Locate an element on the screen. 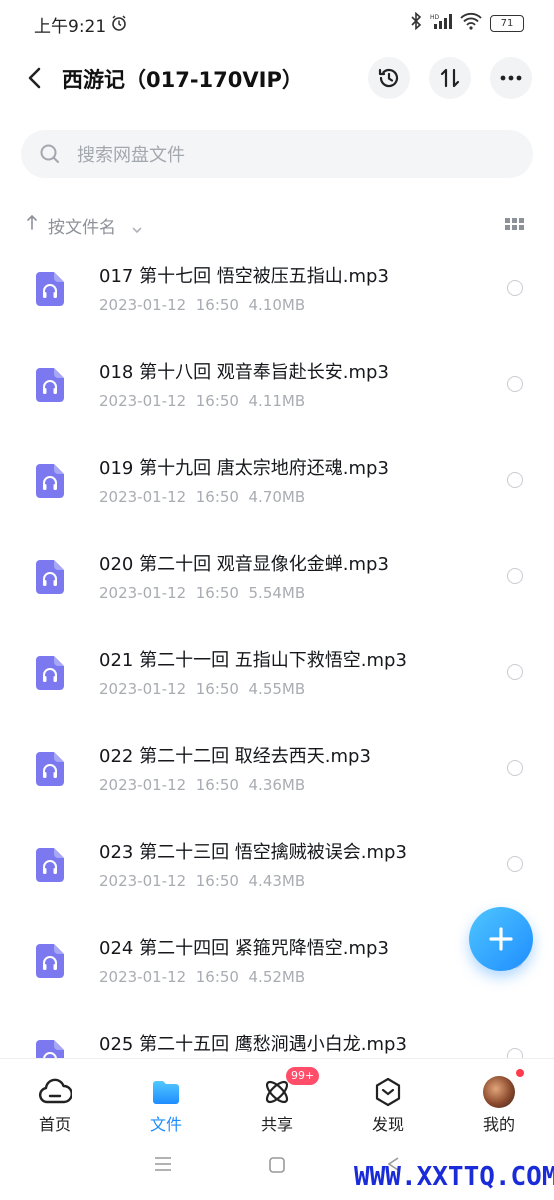 The height and width of the screenshot is (1200, 554). nav-item-share: 99+ 共享 is located at coordinates (277, 1097).